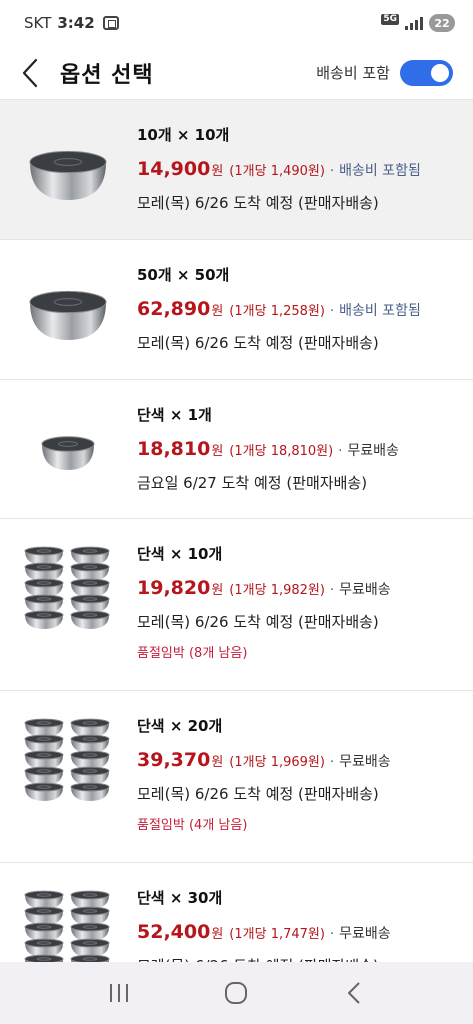  Describe the element at coordinates (277, 311) in the screenshot. I see `unit-price: (1개당 1,258원)` at that location.